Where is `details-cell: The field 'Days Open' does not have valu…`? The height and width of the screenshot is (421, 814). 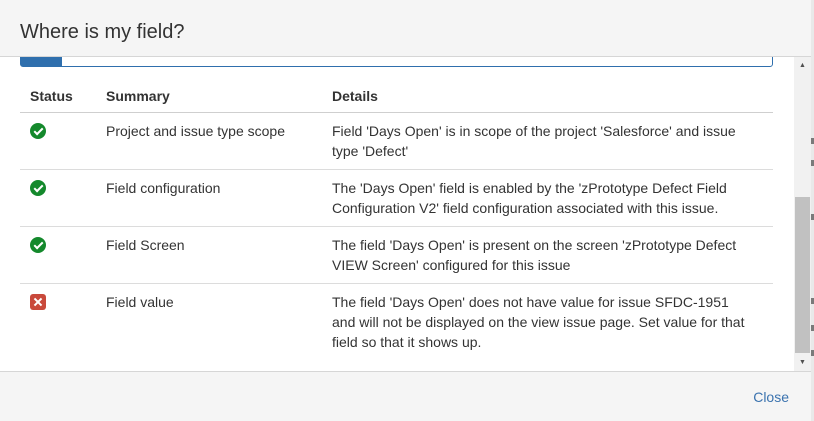
details-cell: The field 'Days Open' does not have valu… is located at coordinates (538, 321).